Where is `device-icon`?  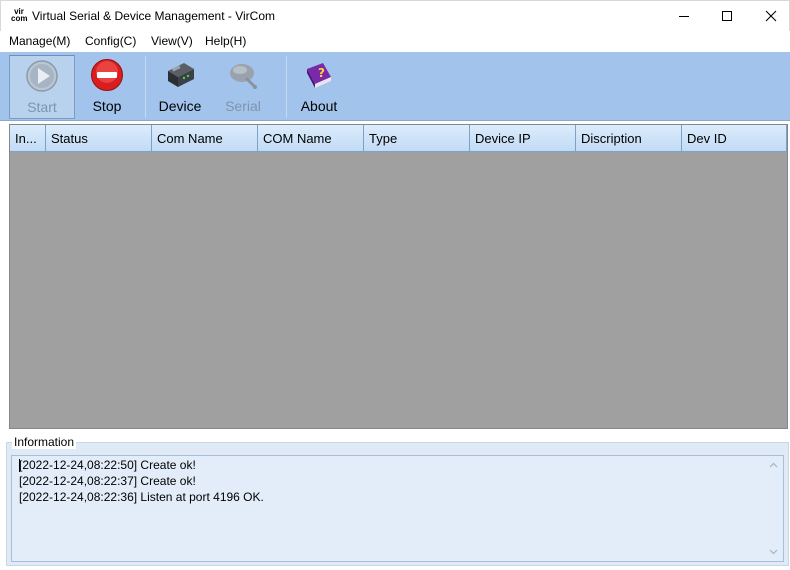 device-icon is located at coordinates (181, 75).